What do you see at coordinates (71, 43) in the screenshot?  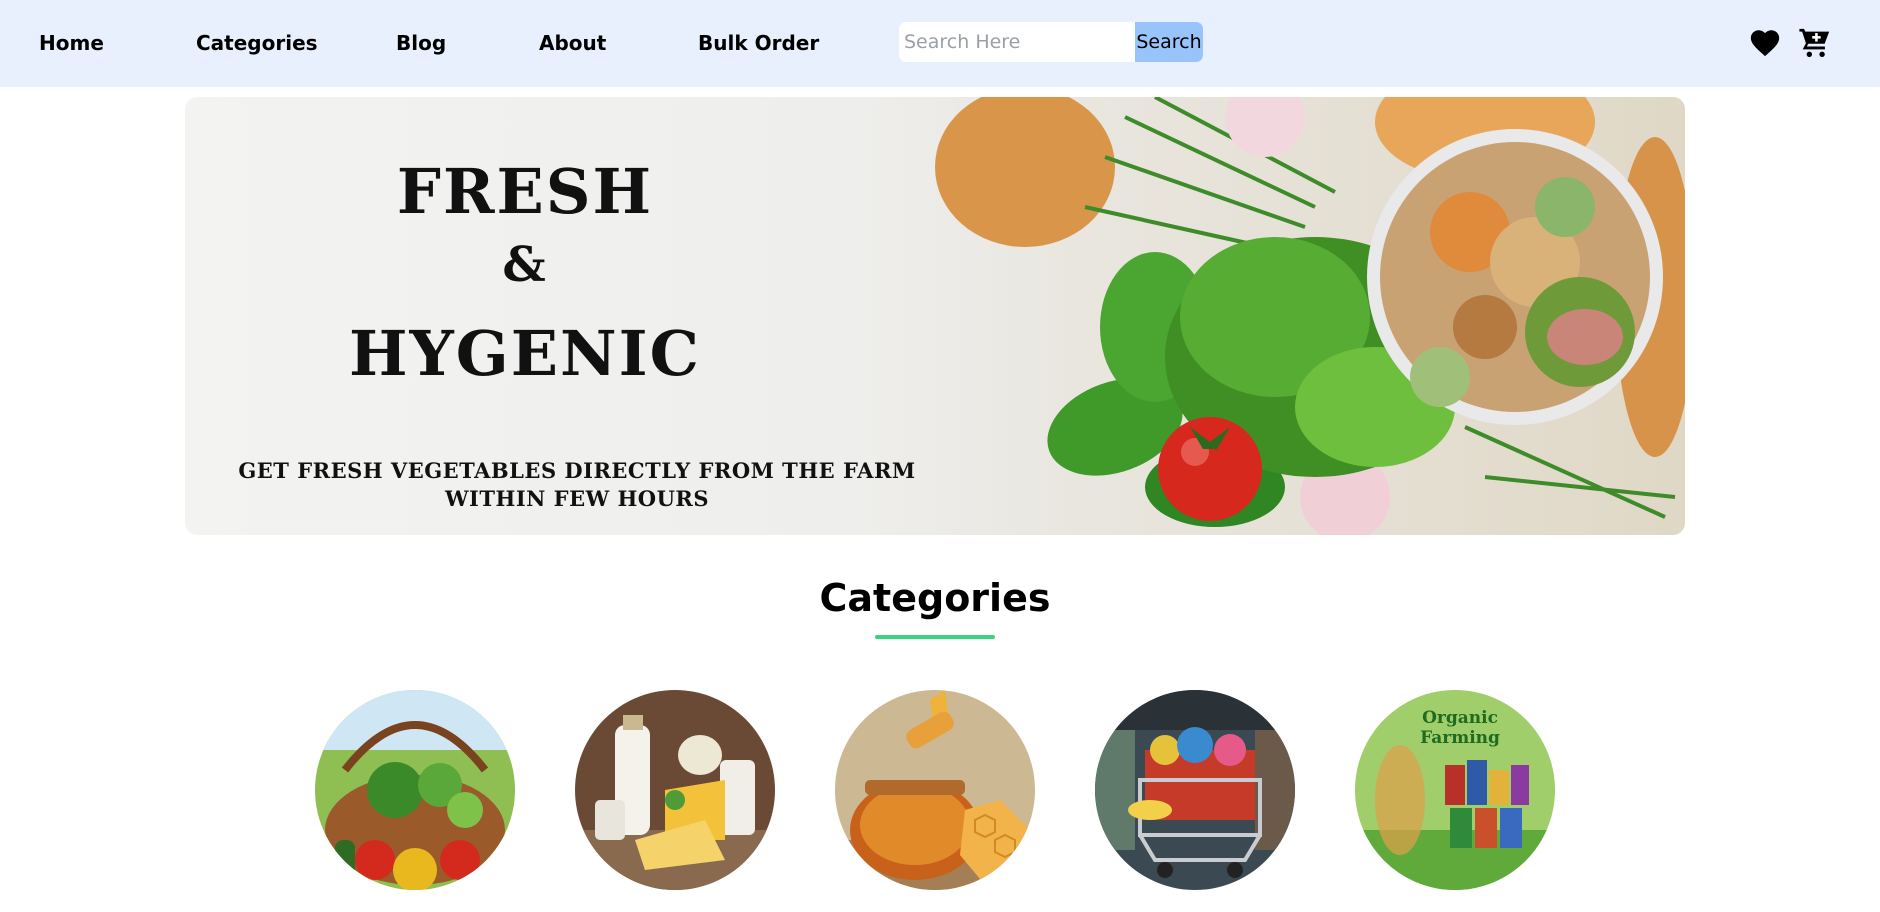 I see `nav-link-home: Home` at bounding box center [71, 43].